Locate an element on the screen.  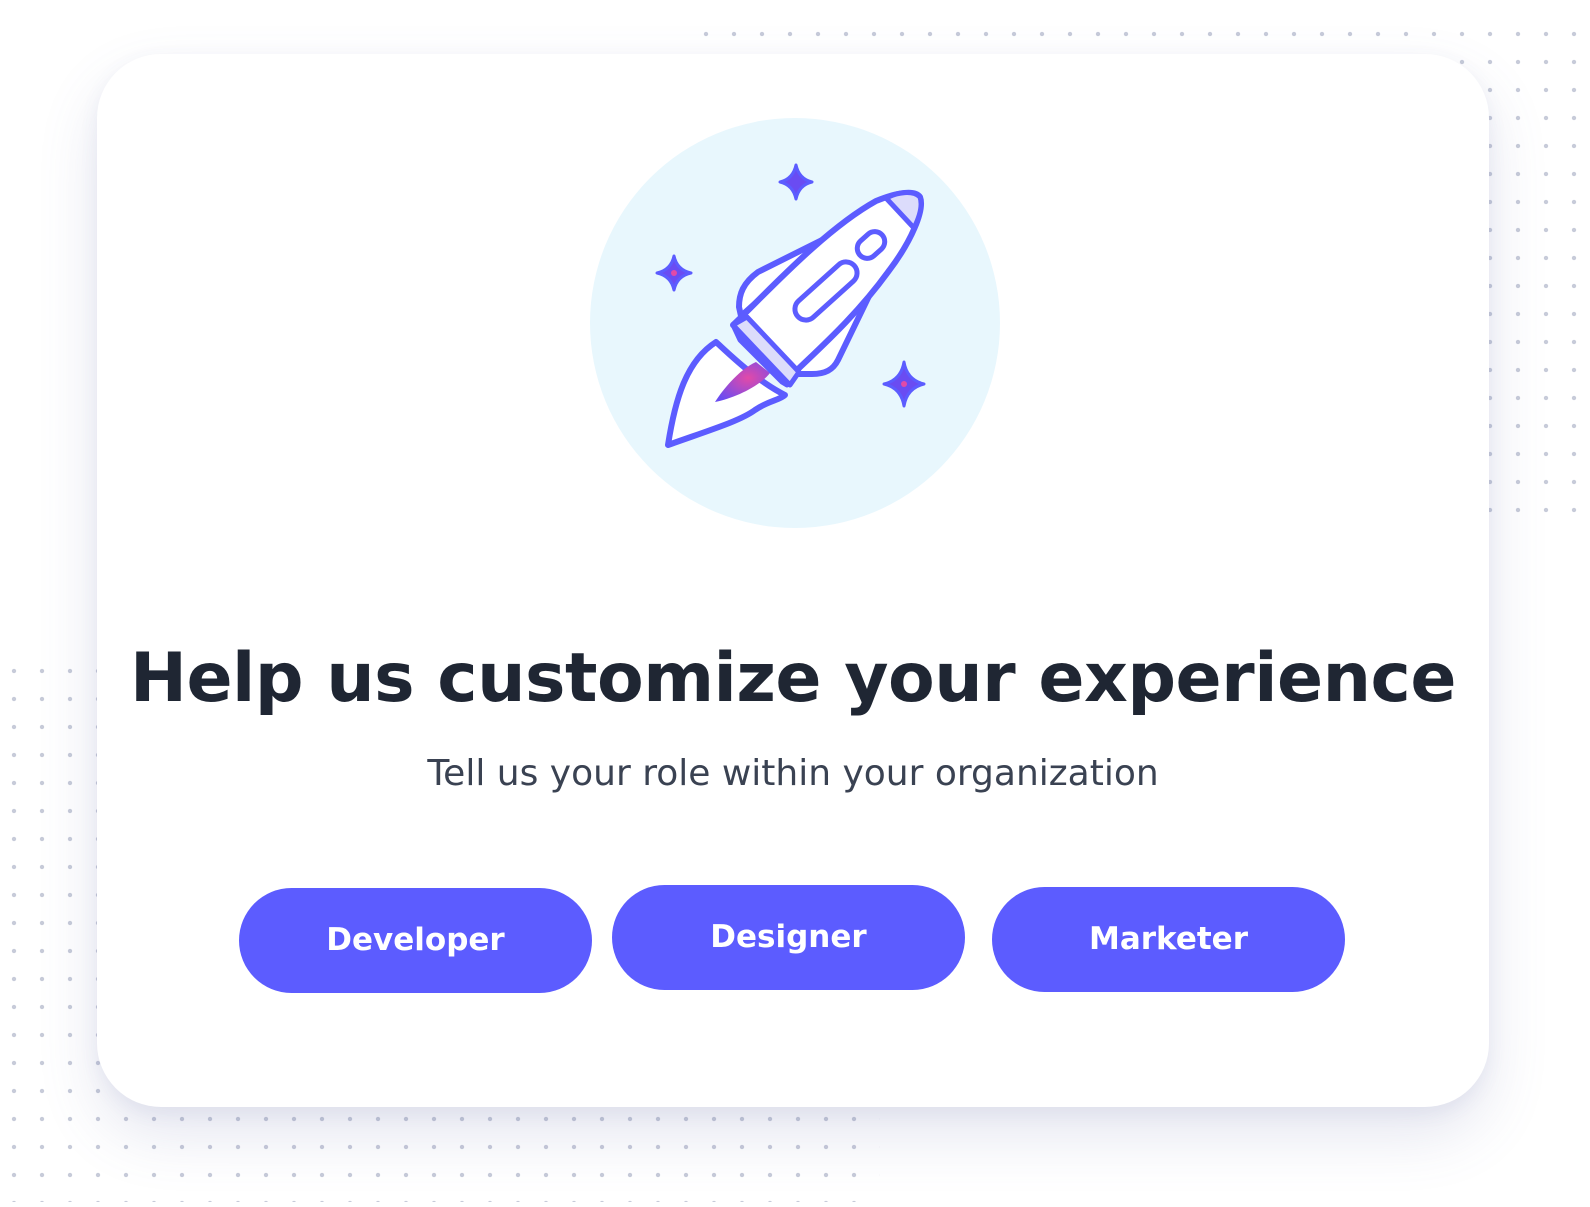
developer-button: Developer is located at coordinates (415, 940).